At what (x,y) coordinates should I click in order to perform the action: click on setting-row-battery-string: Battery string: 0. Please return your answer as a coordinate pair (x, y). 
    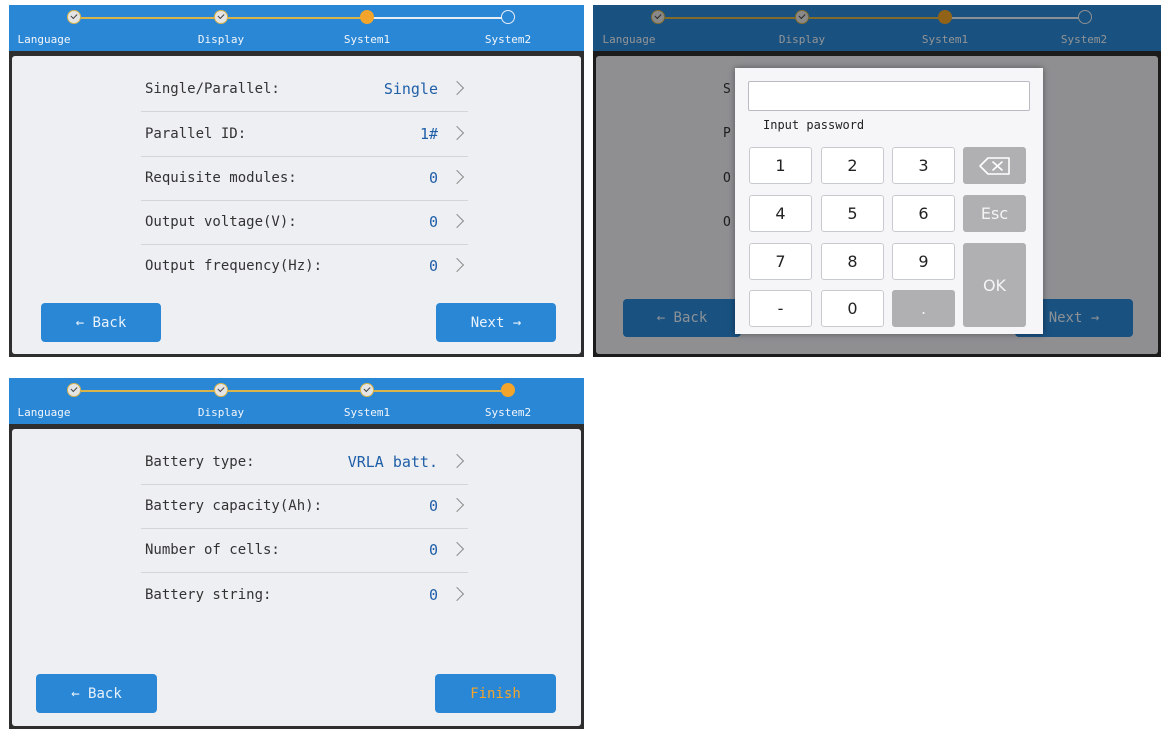
    Looking at the image, I should click on (304, 595).